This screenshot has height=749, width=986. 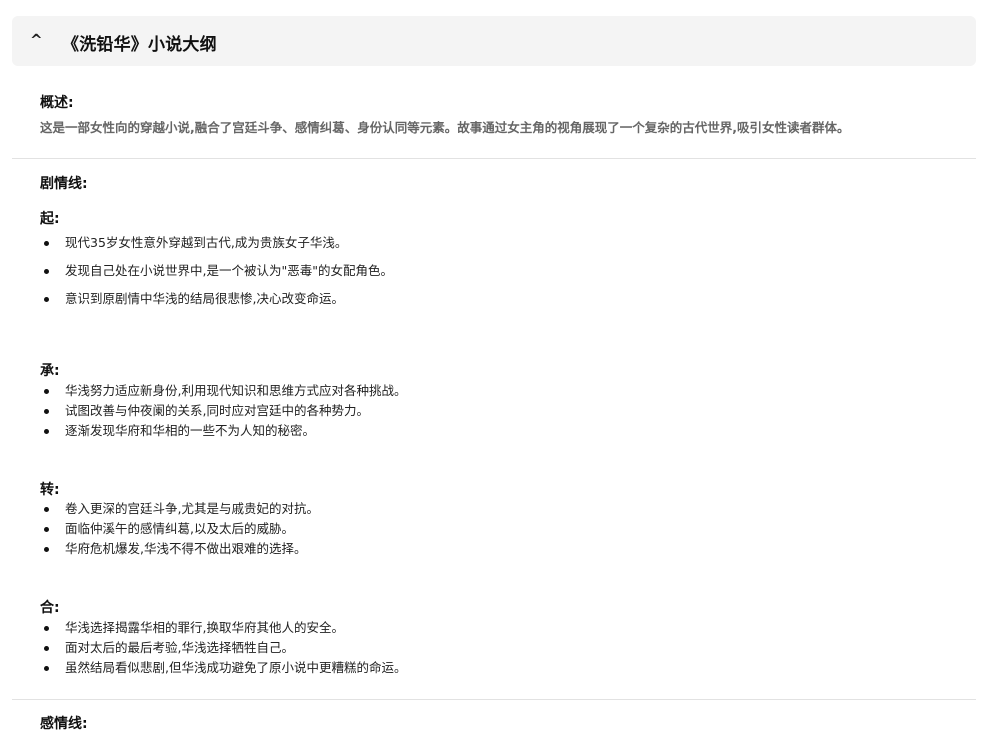 What do you see at coordinates (204, 298) in the screenshot?
I see `list-item-text: 意识到原剧情中华浅的结局很悲惨,决心改变命运。` at bounding box center [204, 298].